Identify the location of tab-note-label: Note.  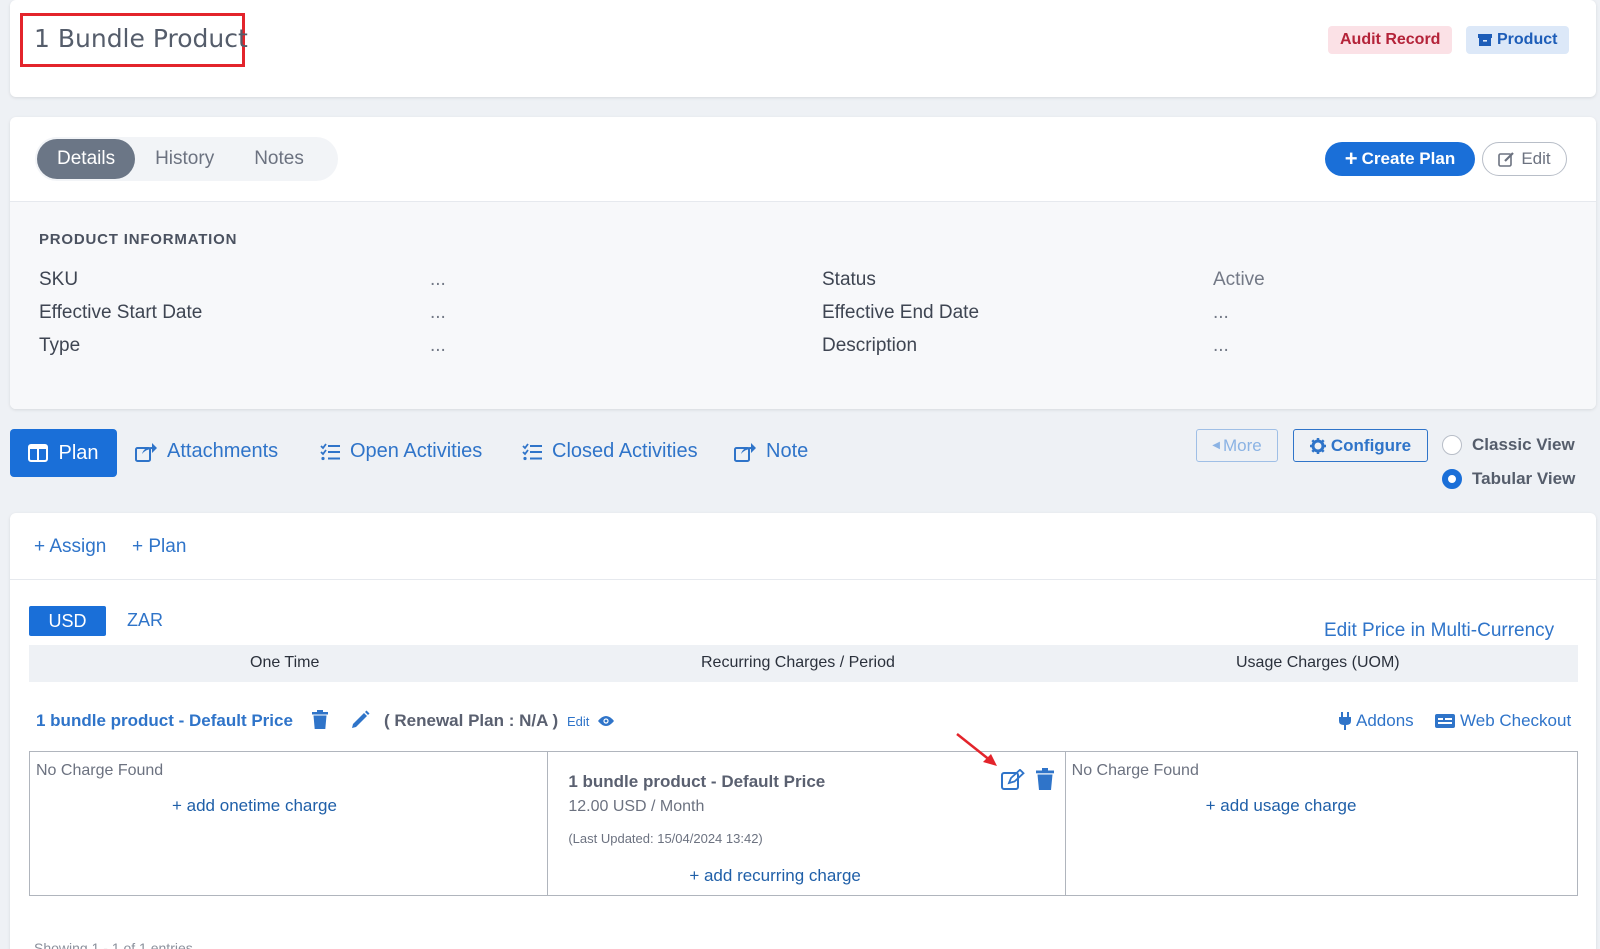
(787, 451).